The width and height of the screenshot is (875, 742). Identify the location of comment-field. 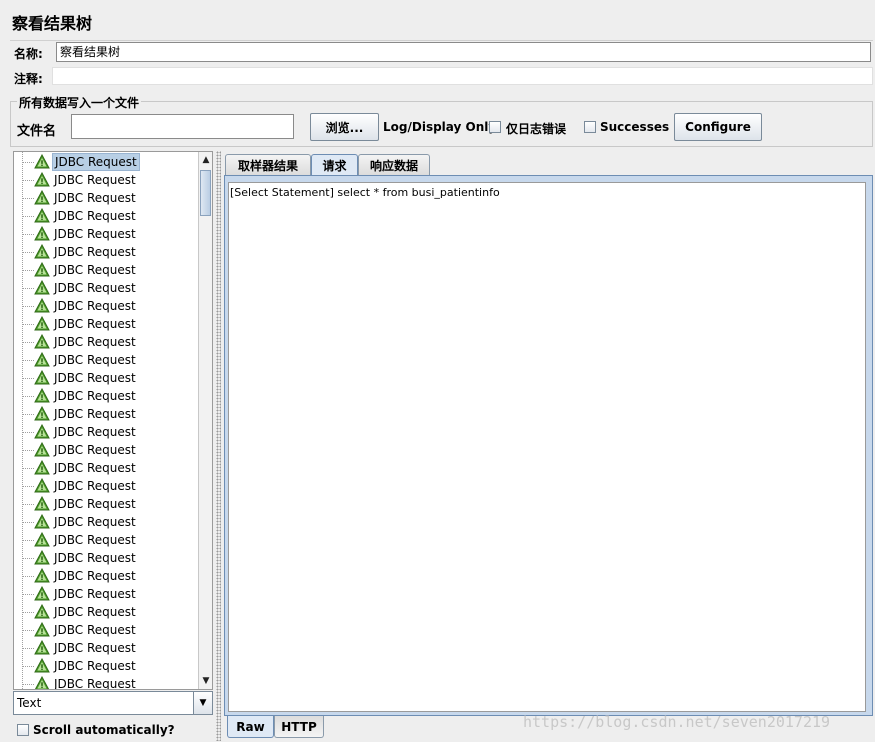
(462, 76).